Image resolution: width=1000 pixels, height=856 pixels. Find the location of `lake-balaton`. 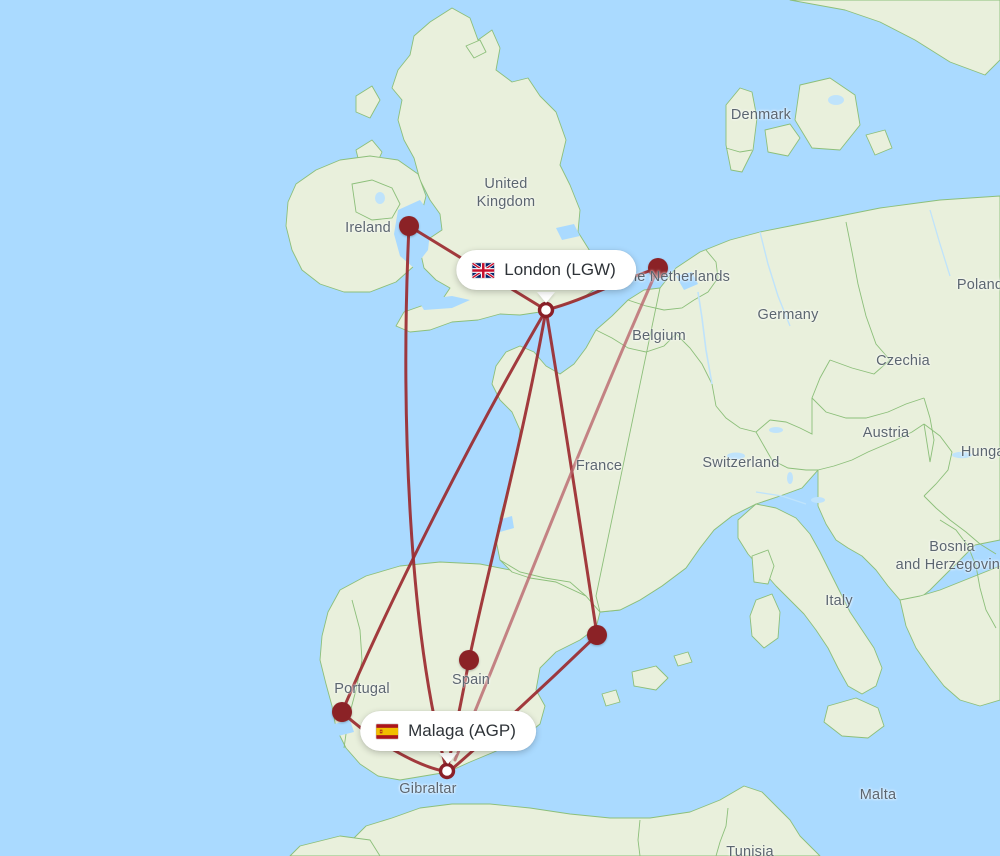

lake-balaton is located at coordinates (962, 455).